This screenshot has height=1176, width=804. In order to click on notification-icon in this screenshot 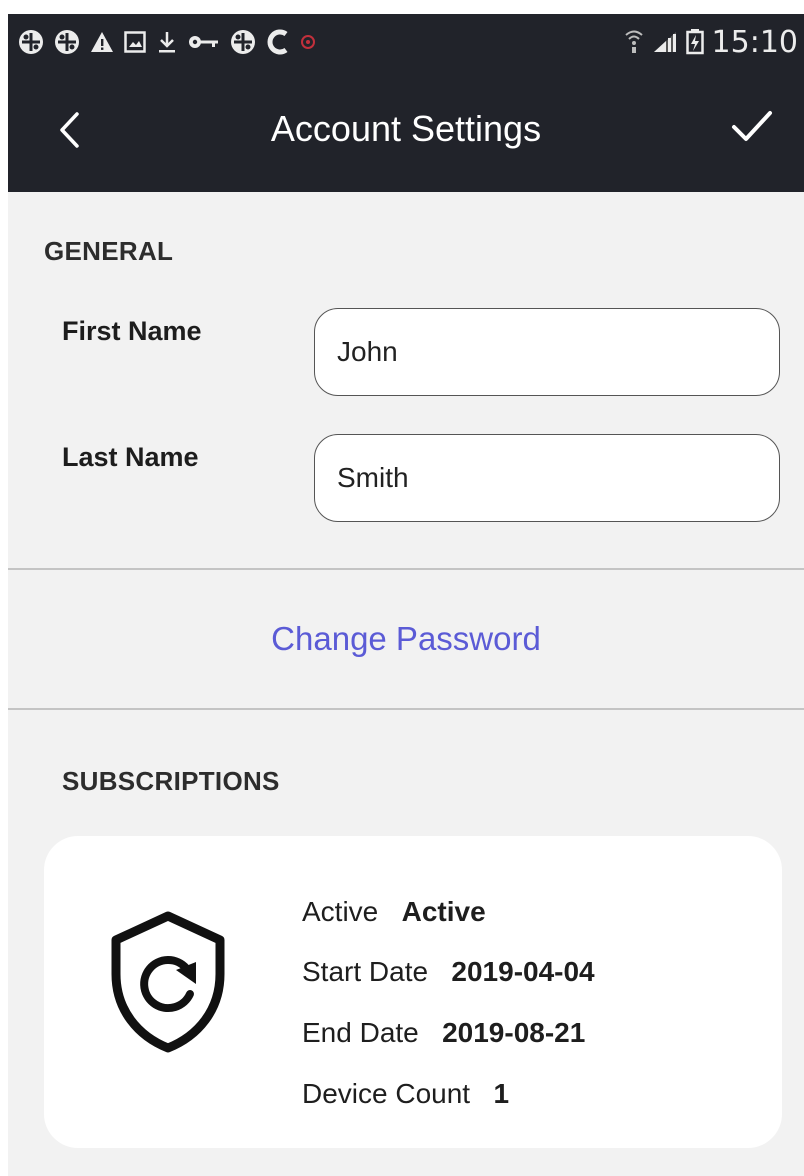, I will do `click(308, 42)`.